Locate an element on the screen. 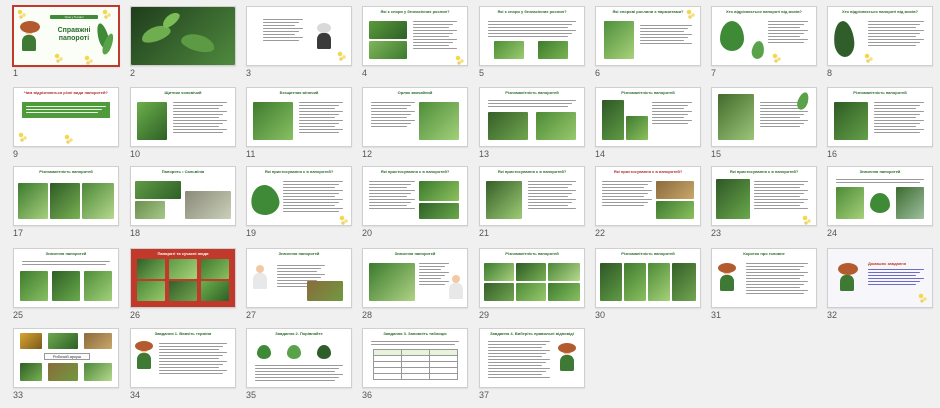  slide-thumbnail: Хто відрізняється папороті від мохів? 7 is located at coordinates (769, 46).